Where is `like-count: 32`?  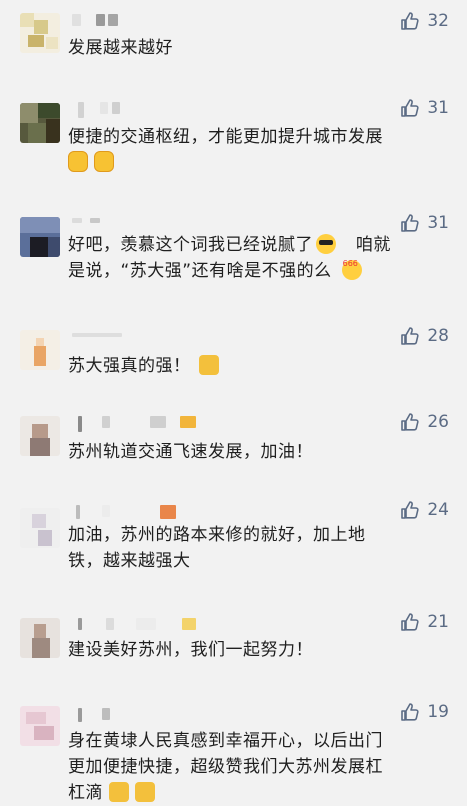 like-count: 32 is located at coordinates (438, 21).